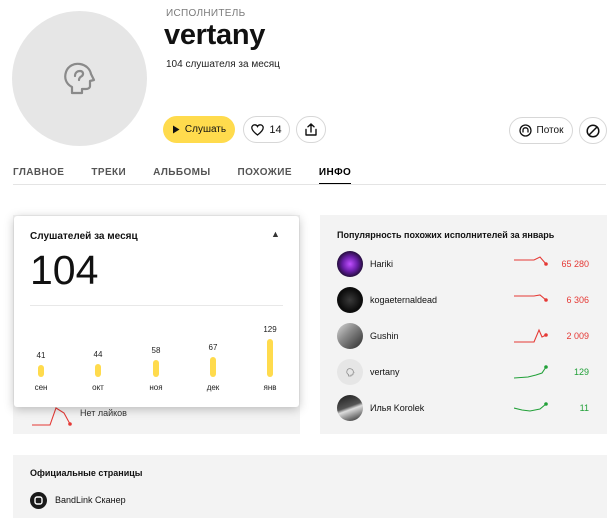 This screenshot has width=612, height=518. Describe the element at coordinates (181, 175) in the screenshot. I see `tab-albums: АЛЬБОМЫ` at that location.